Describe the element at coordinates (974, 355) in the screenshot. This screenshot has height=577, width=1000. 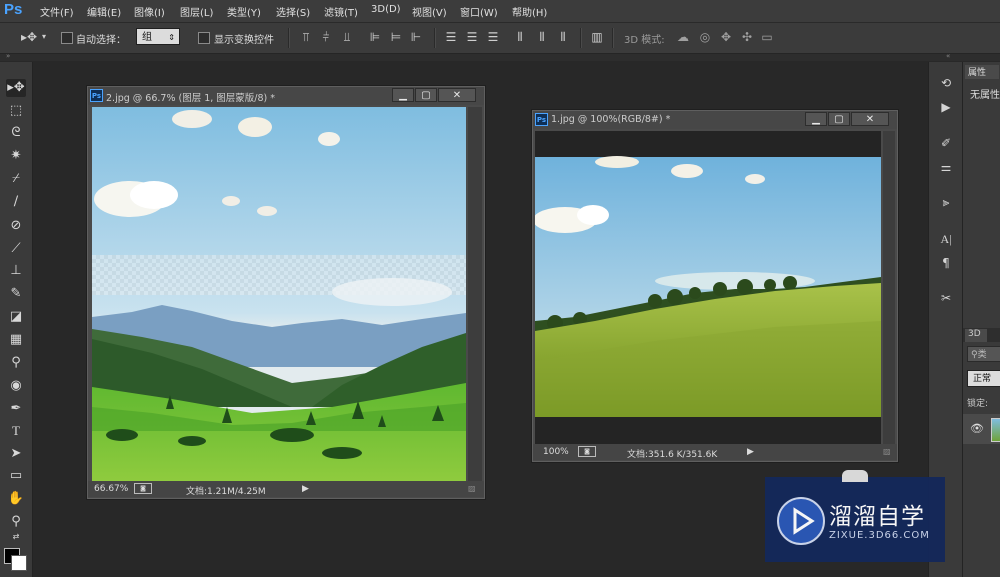
I see `search-icon: ⚲` at that location.